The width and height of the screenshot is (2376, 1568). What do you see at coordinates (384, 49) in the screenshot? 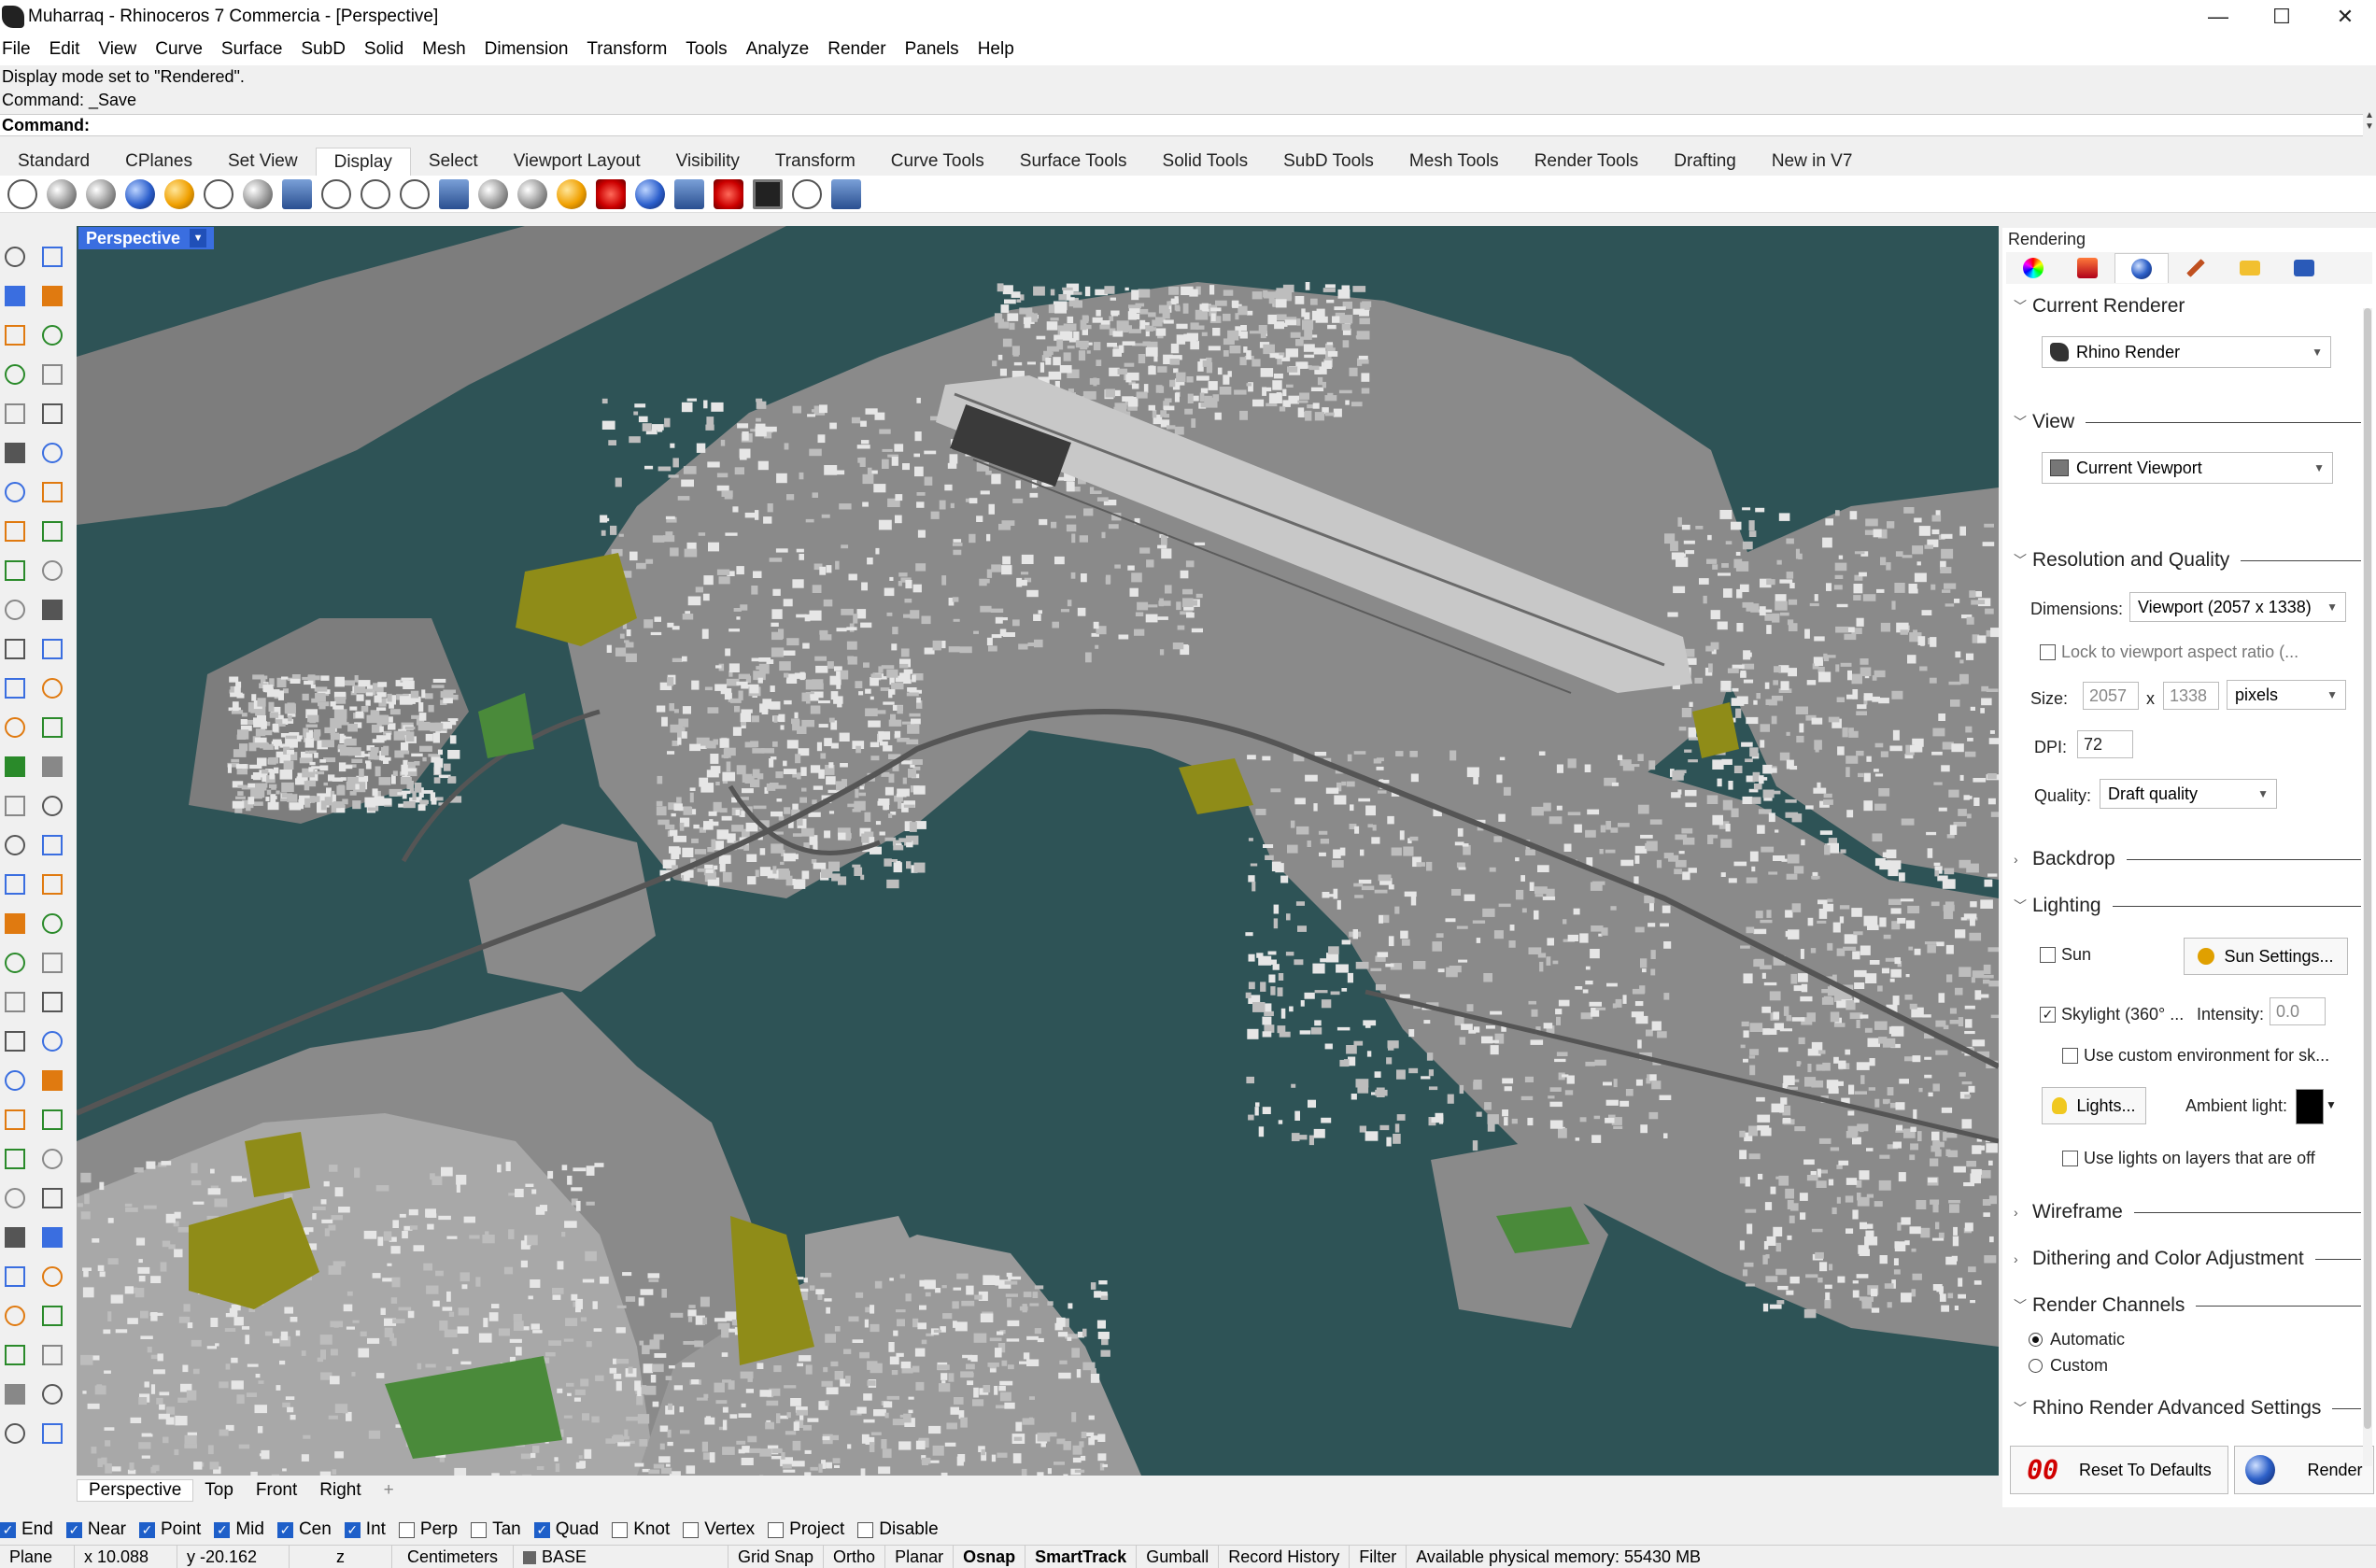
I see `menu-solid: Solid` at bounding box center [384, 49].